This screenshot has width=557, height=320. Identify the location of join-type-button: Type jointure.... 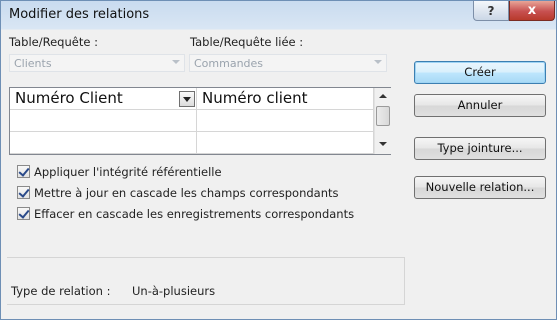
(480, 148).